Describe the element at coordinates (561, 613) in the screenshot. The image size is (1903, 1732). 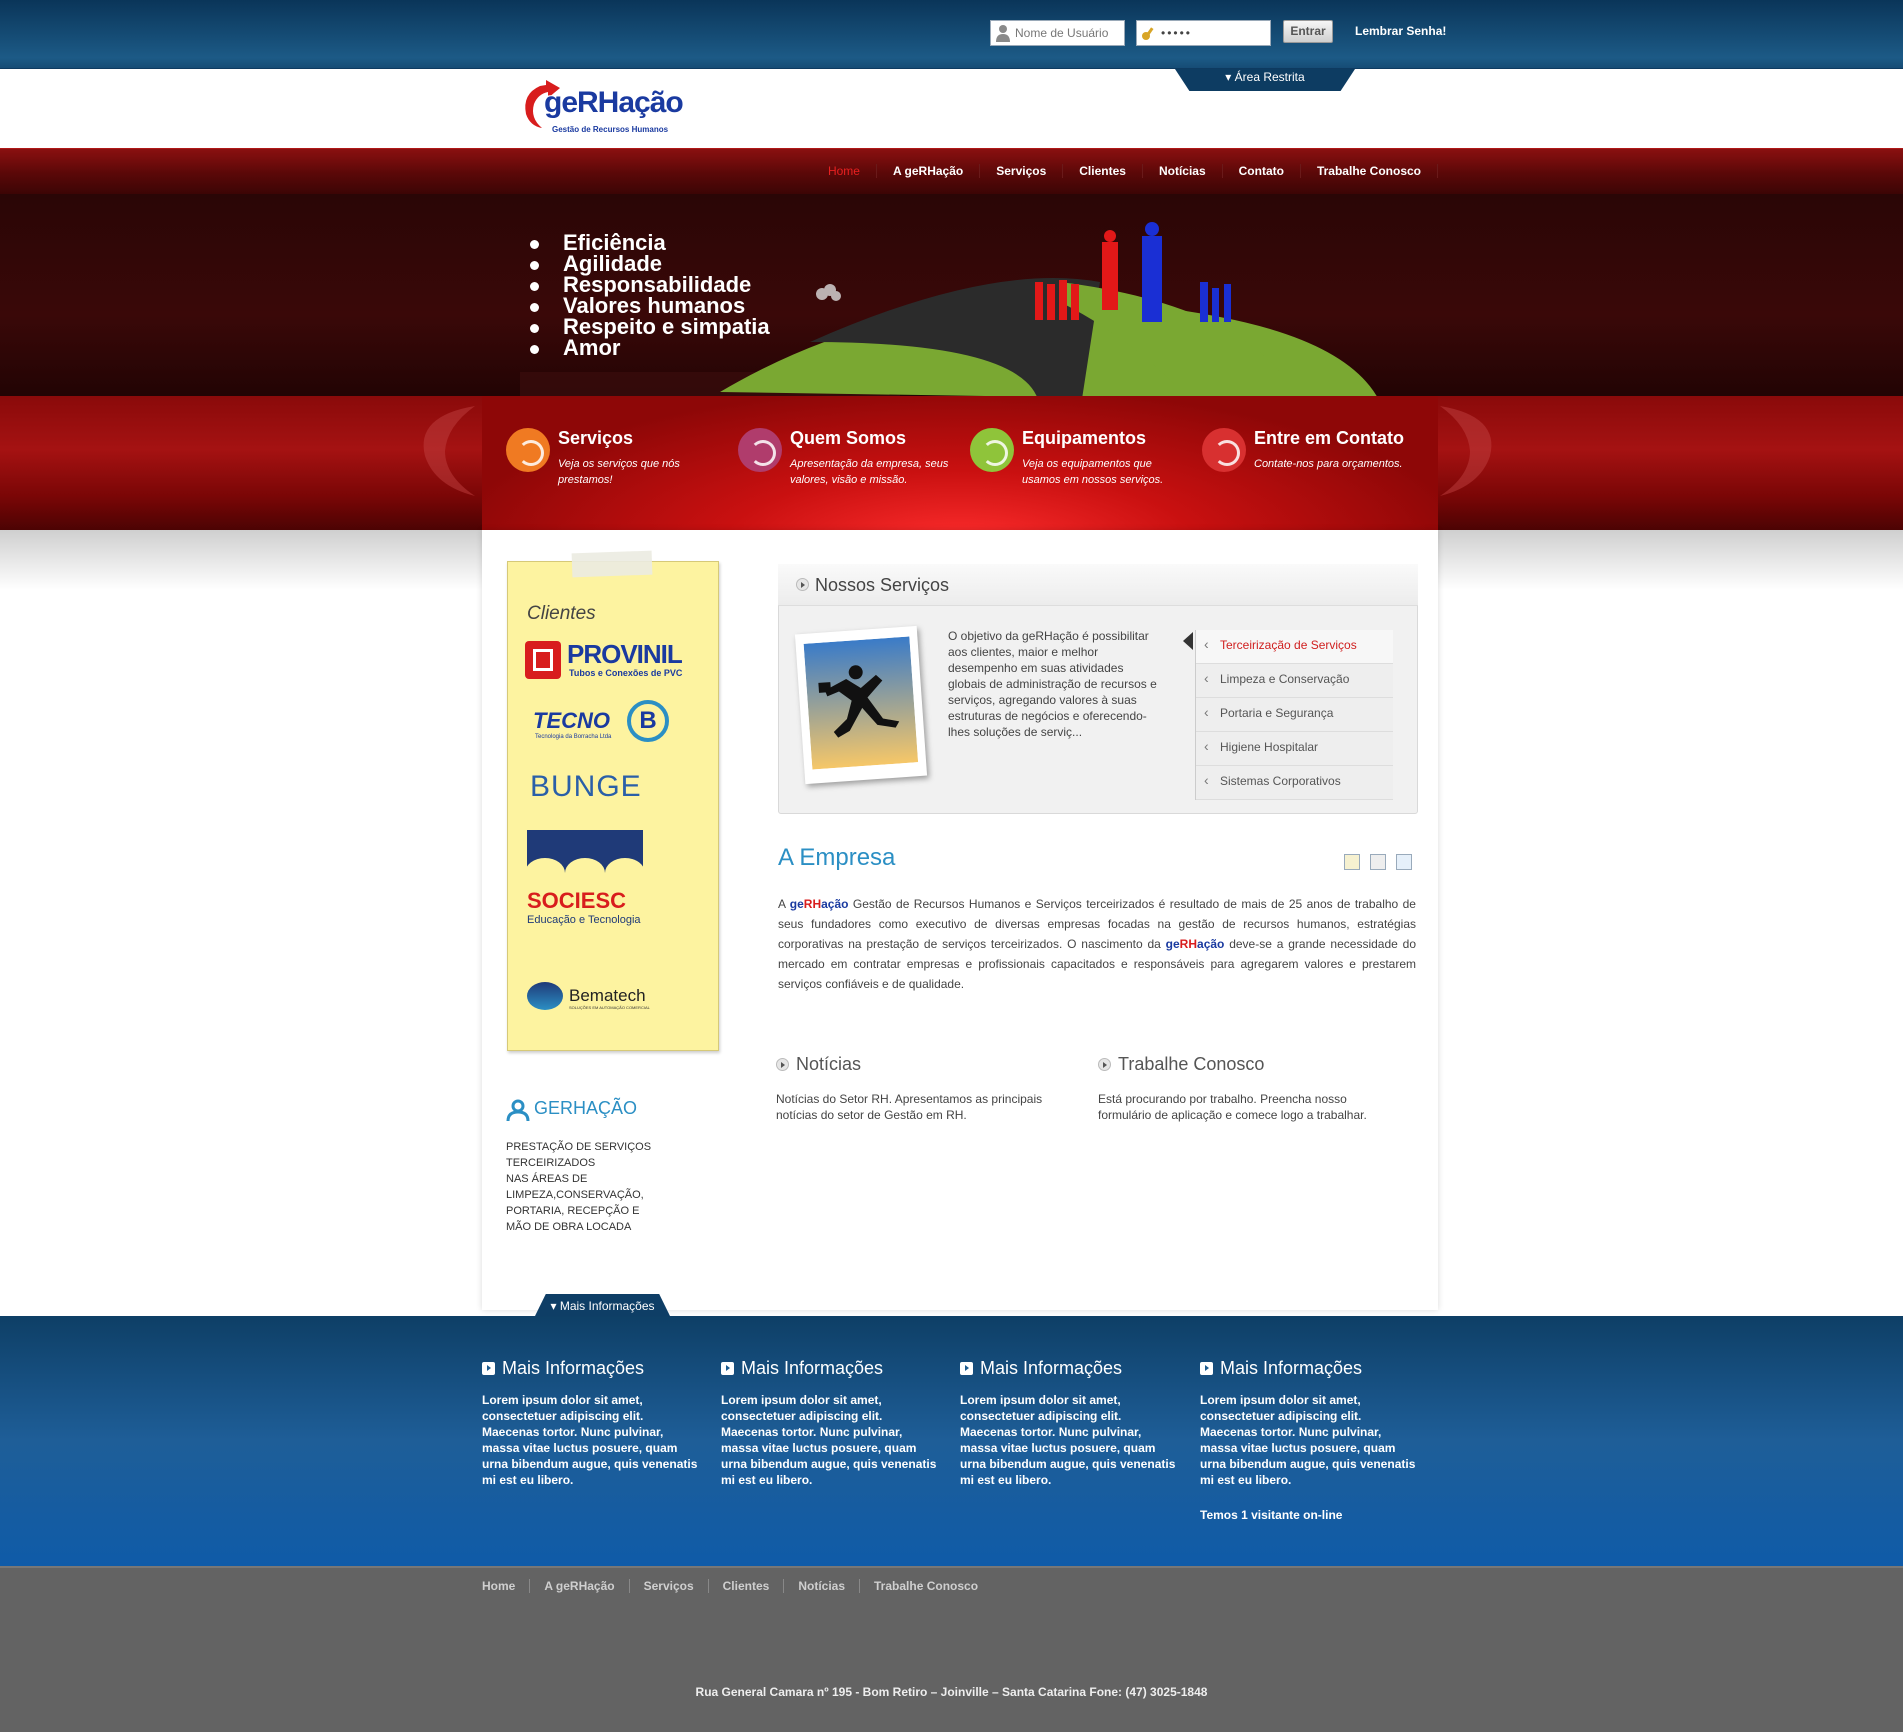
I see `clientes-title: Clientes` at that location.